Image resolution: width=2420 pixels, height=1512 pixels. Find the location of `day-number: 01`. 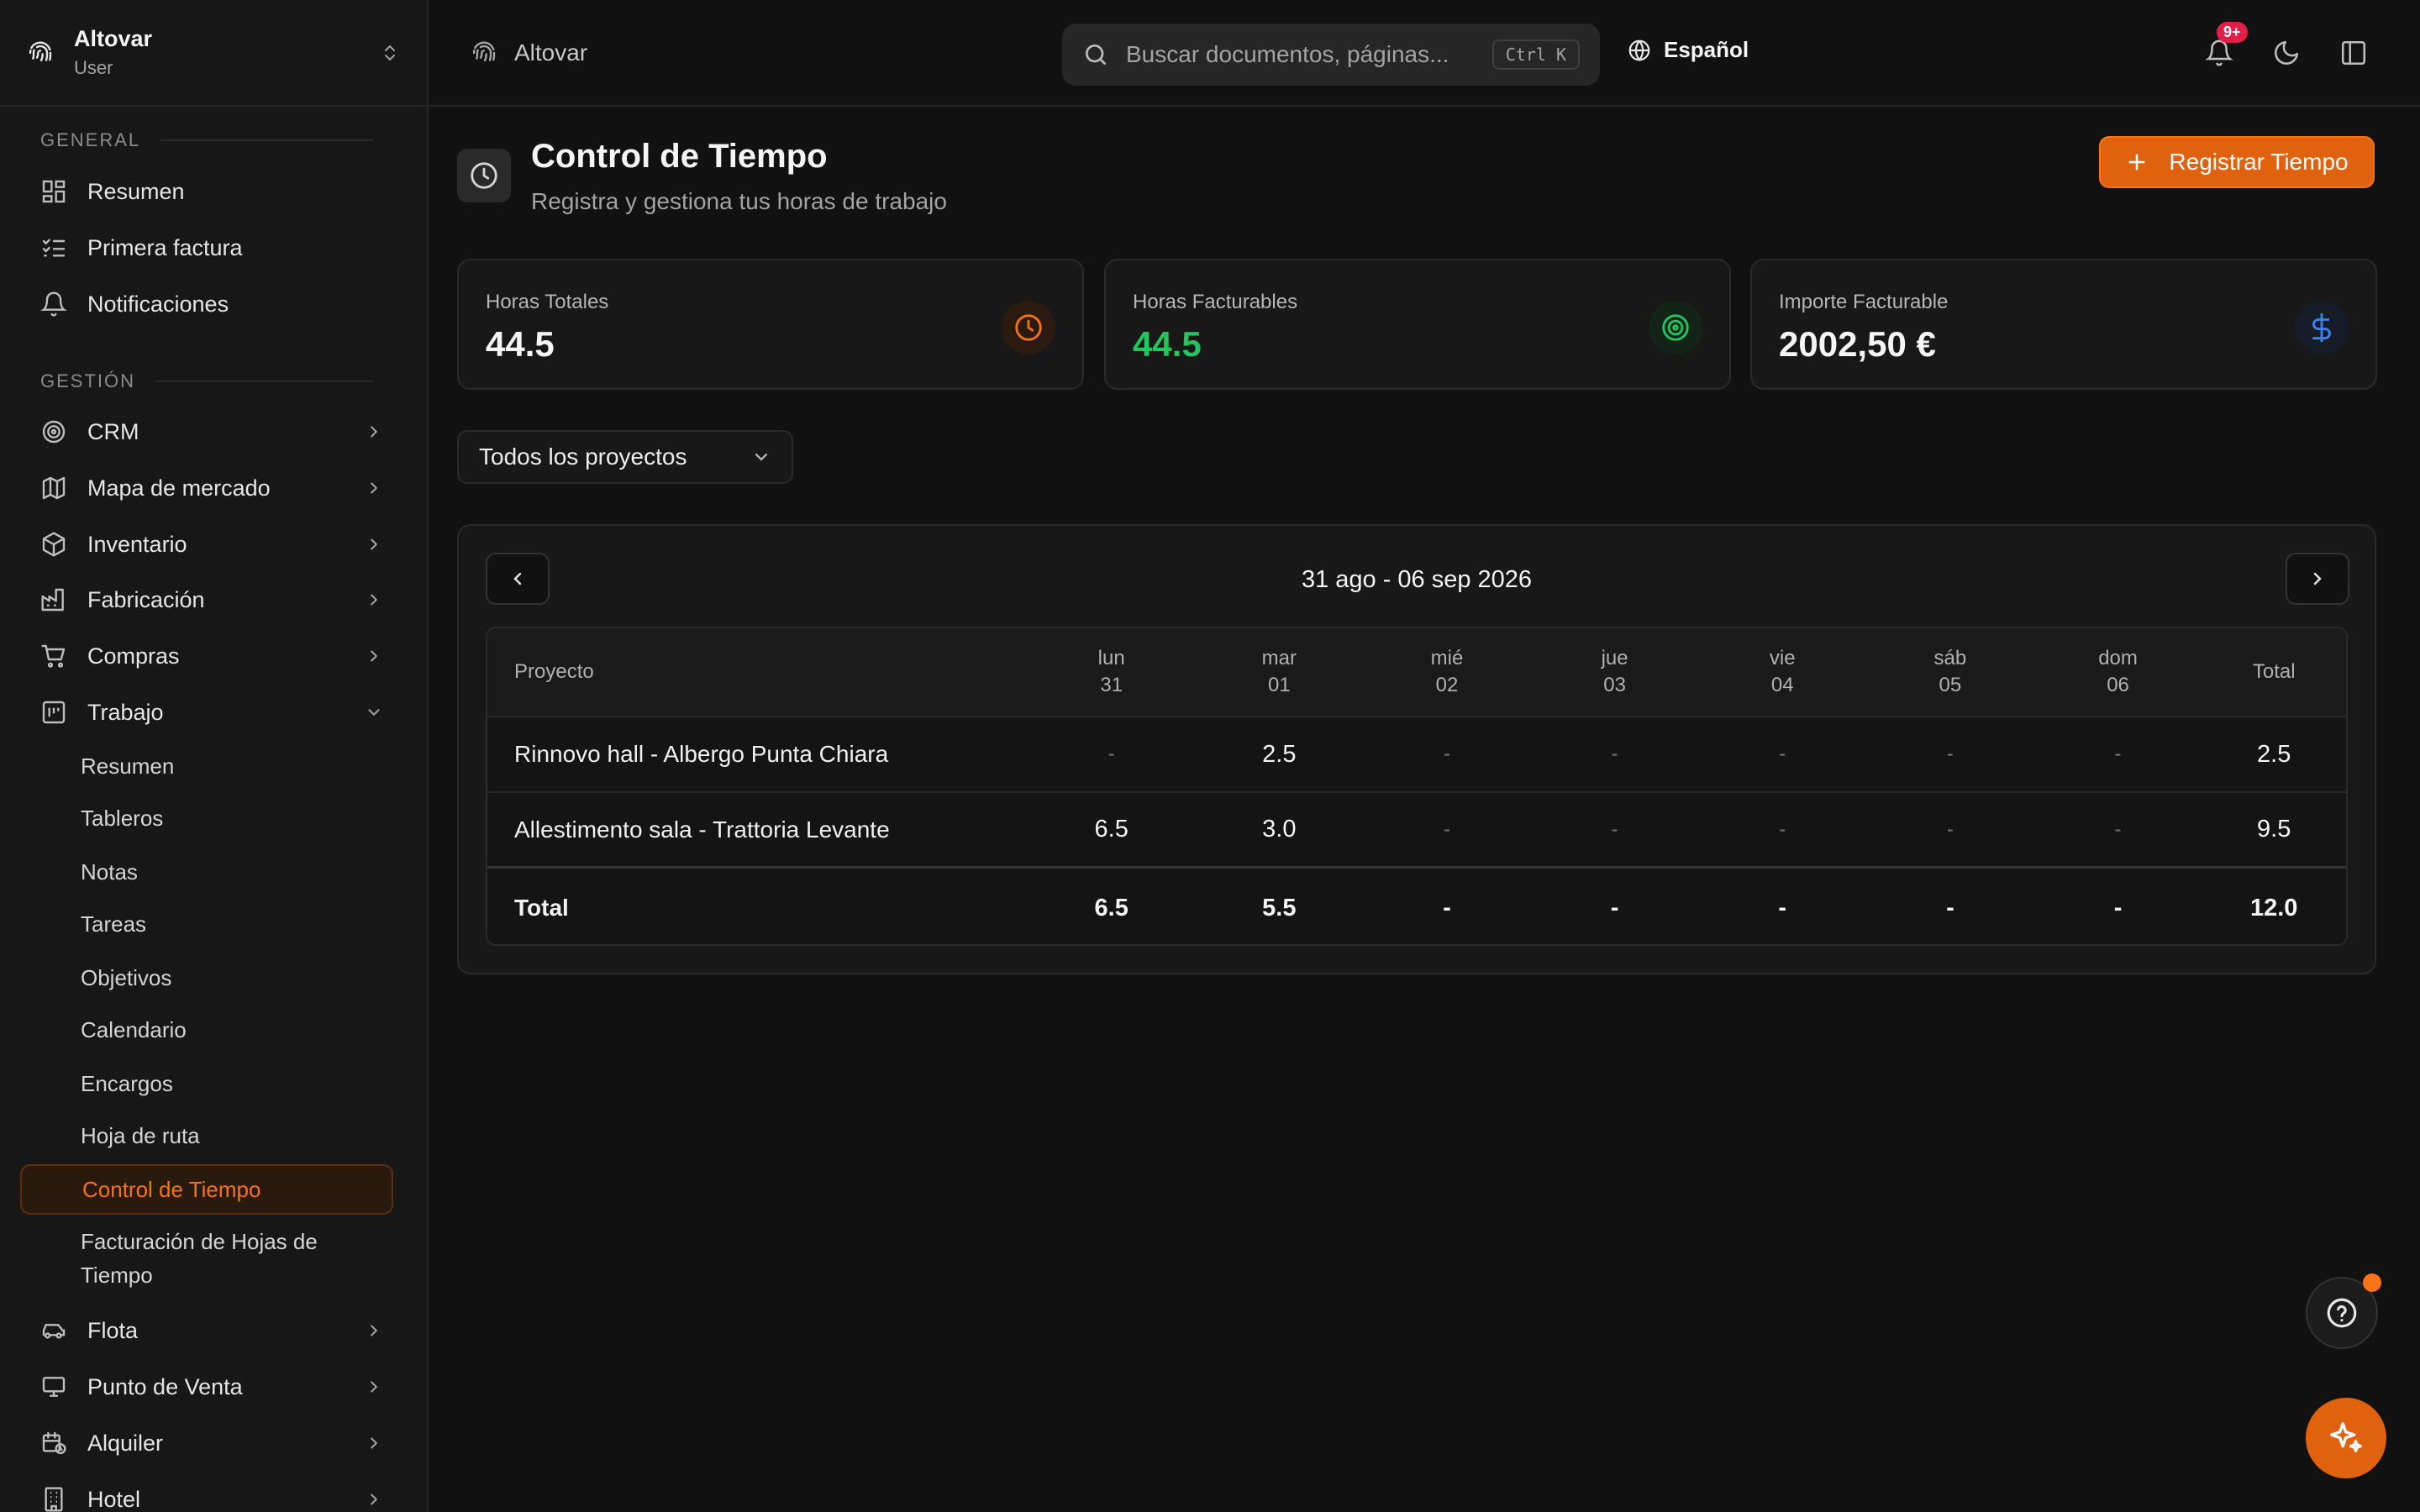

day-number: 01 is located at coordinates (1279, 685).